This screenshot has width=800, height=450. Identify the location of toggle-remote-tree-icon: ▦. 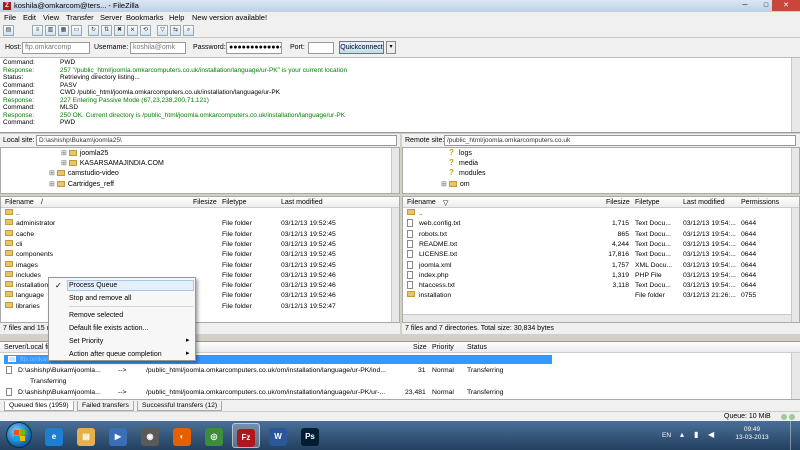
(63, 30).